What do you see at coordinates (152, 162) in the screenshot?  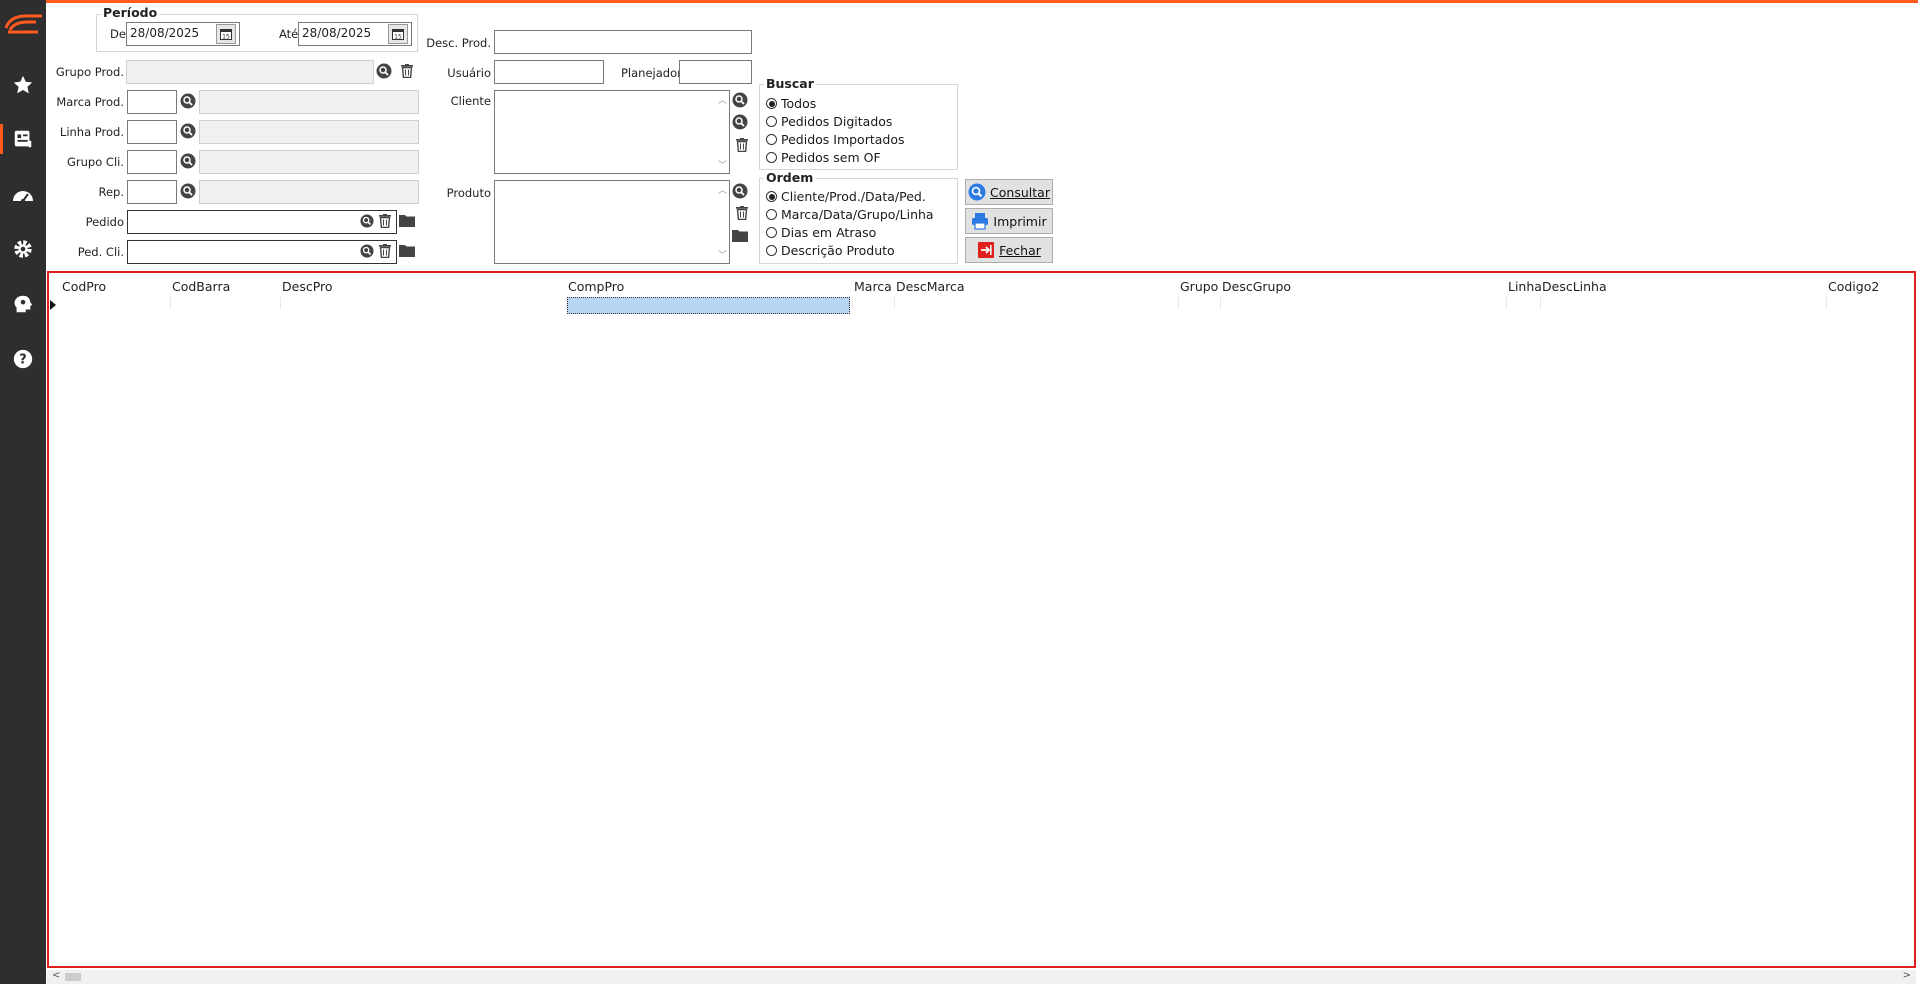 I see `grupo-cli-code-field` at bounding box center [152, 162].